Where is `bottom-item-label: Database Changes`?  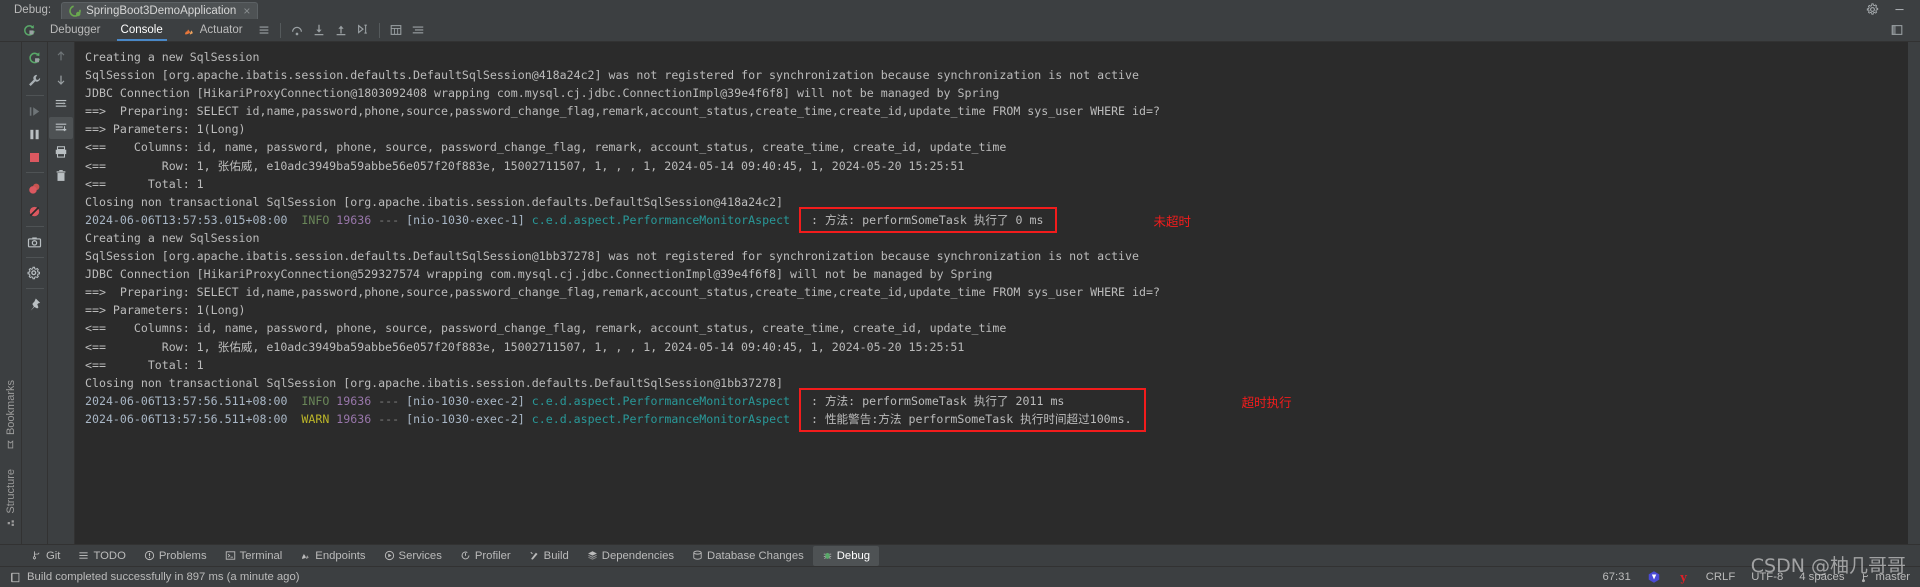
bottom-item-label: Database Changes is located at coordinates (755, 555).